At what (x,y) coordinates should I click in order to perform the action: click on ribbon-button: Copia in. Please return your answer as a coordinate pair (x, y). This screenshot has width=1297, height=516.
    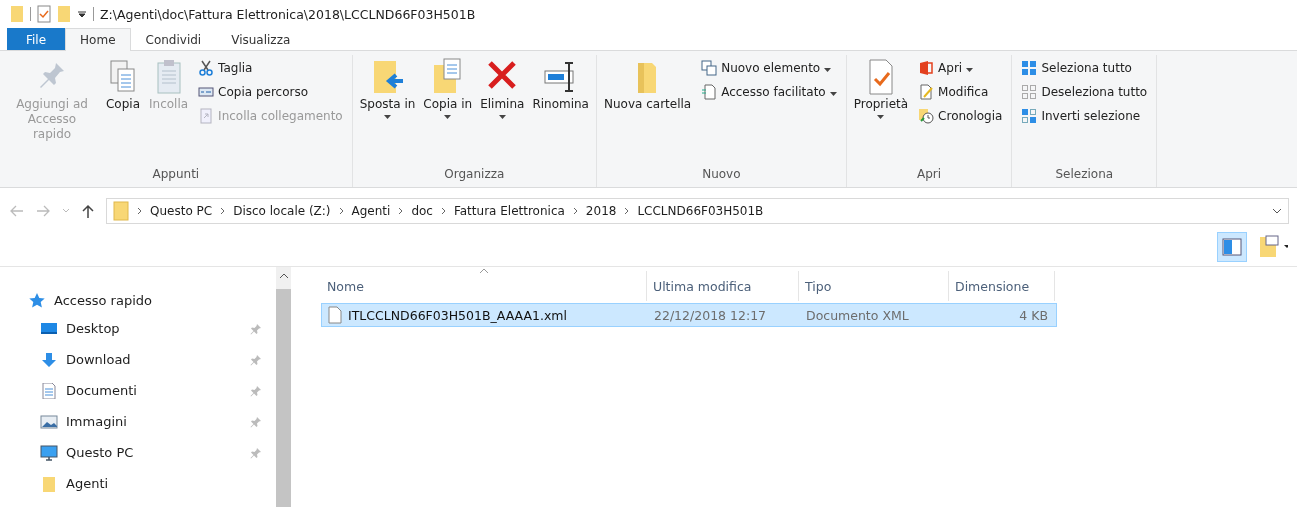
    Looking at the image, I should click on (448, 109).